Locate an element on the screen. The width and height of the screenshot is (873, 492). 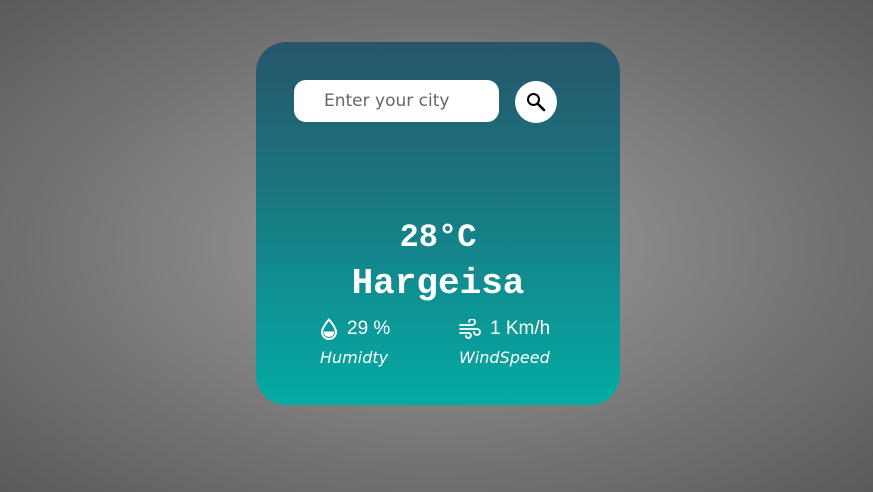
temperature: 28°C is located at coordinates (438, 237).